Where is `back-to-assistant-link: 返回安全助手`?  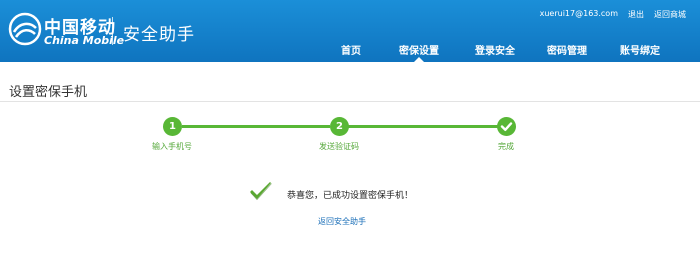
back-to-assistant-link: 返回安全助手 is located at coordinates (342, 221).